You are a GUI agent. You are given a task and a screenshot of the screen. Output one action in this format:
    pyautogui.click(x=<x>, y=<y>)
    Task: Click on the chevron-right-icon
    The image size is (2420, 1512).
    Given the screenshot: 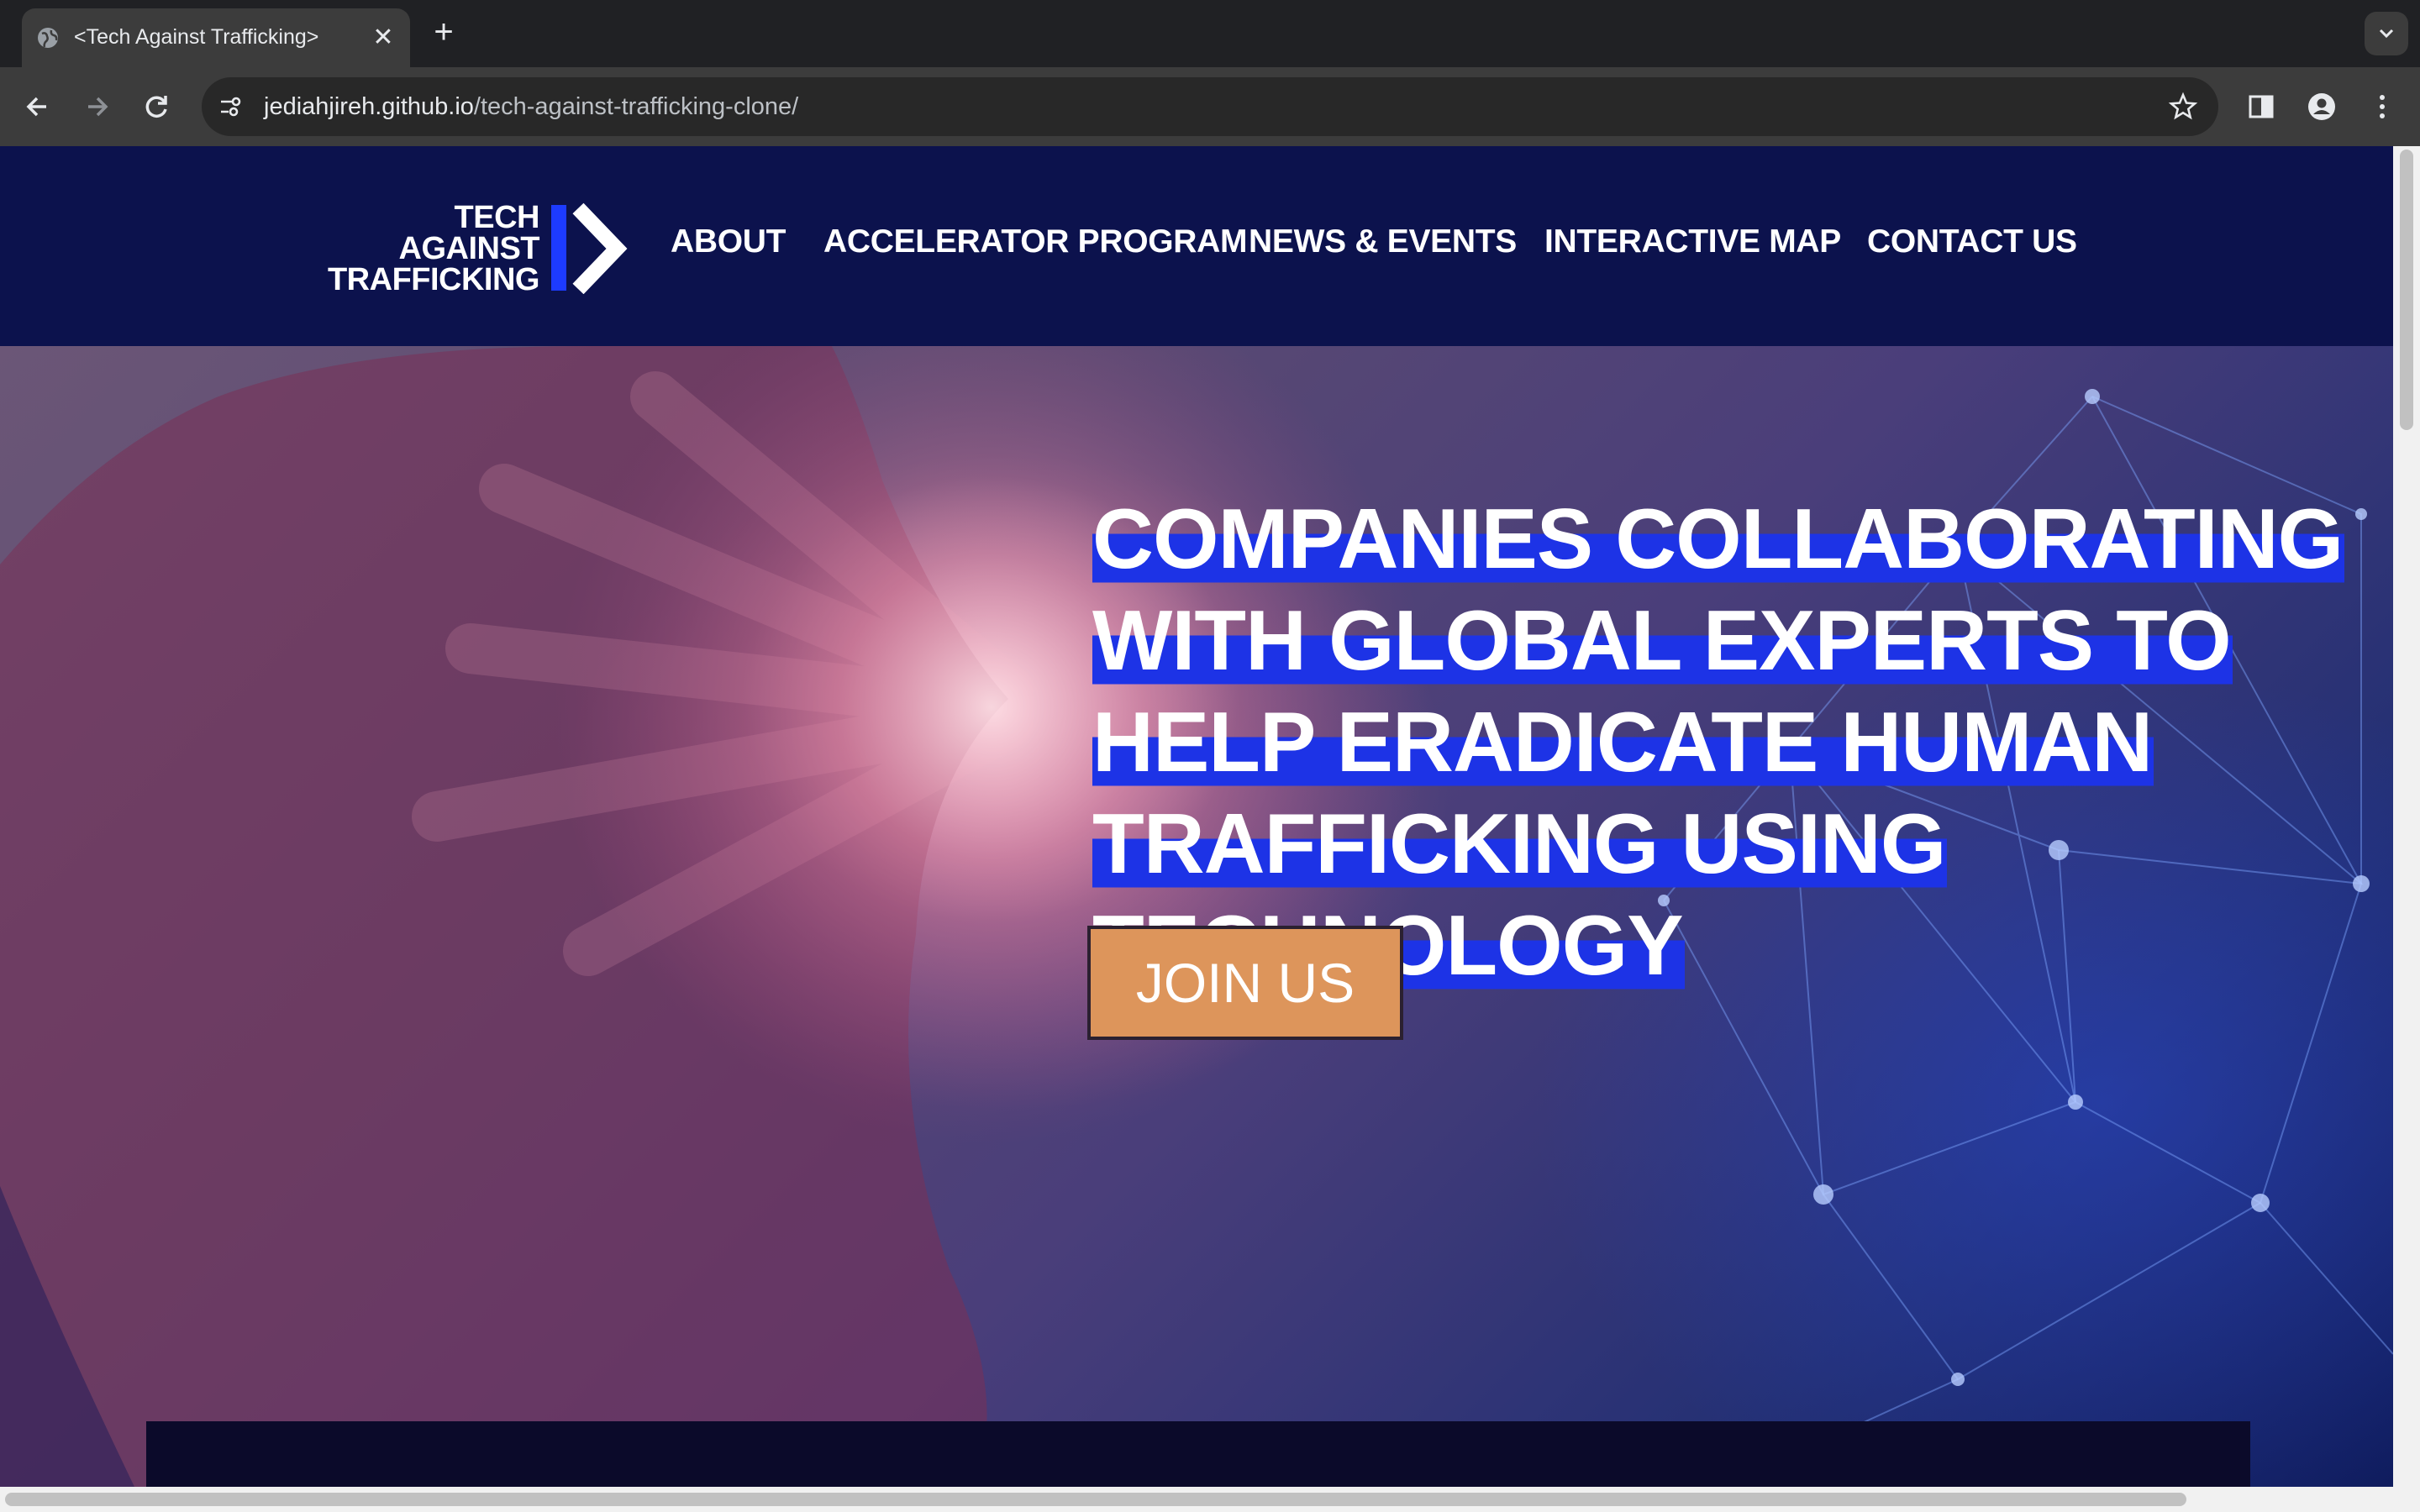 What is the action you would take?
    pyautogui.click(x=600, y=248)
    